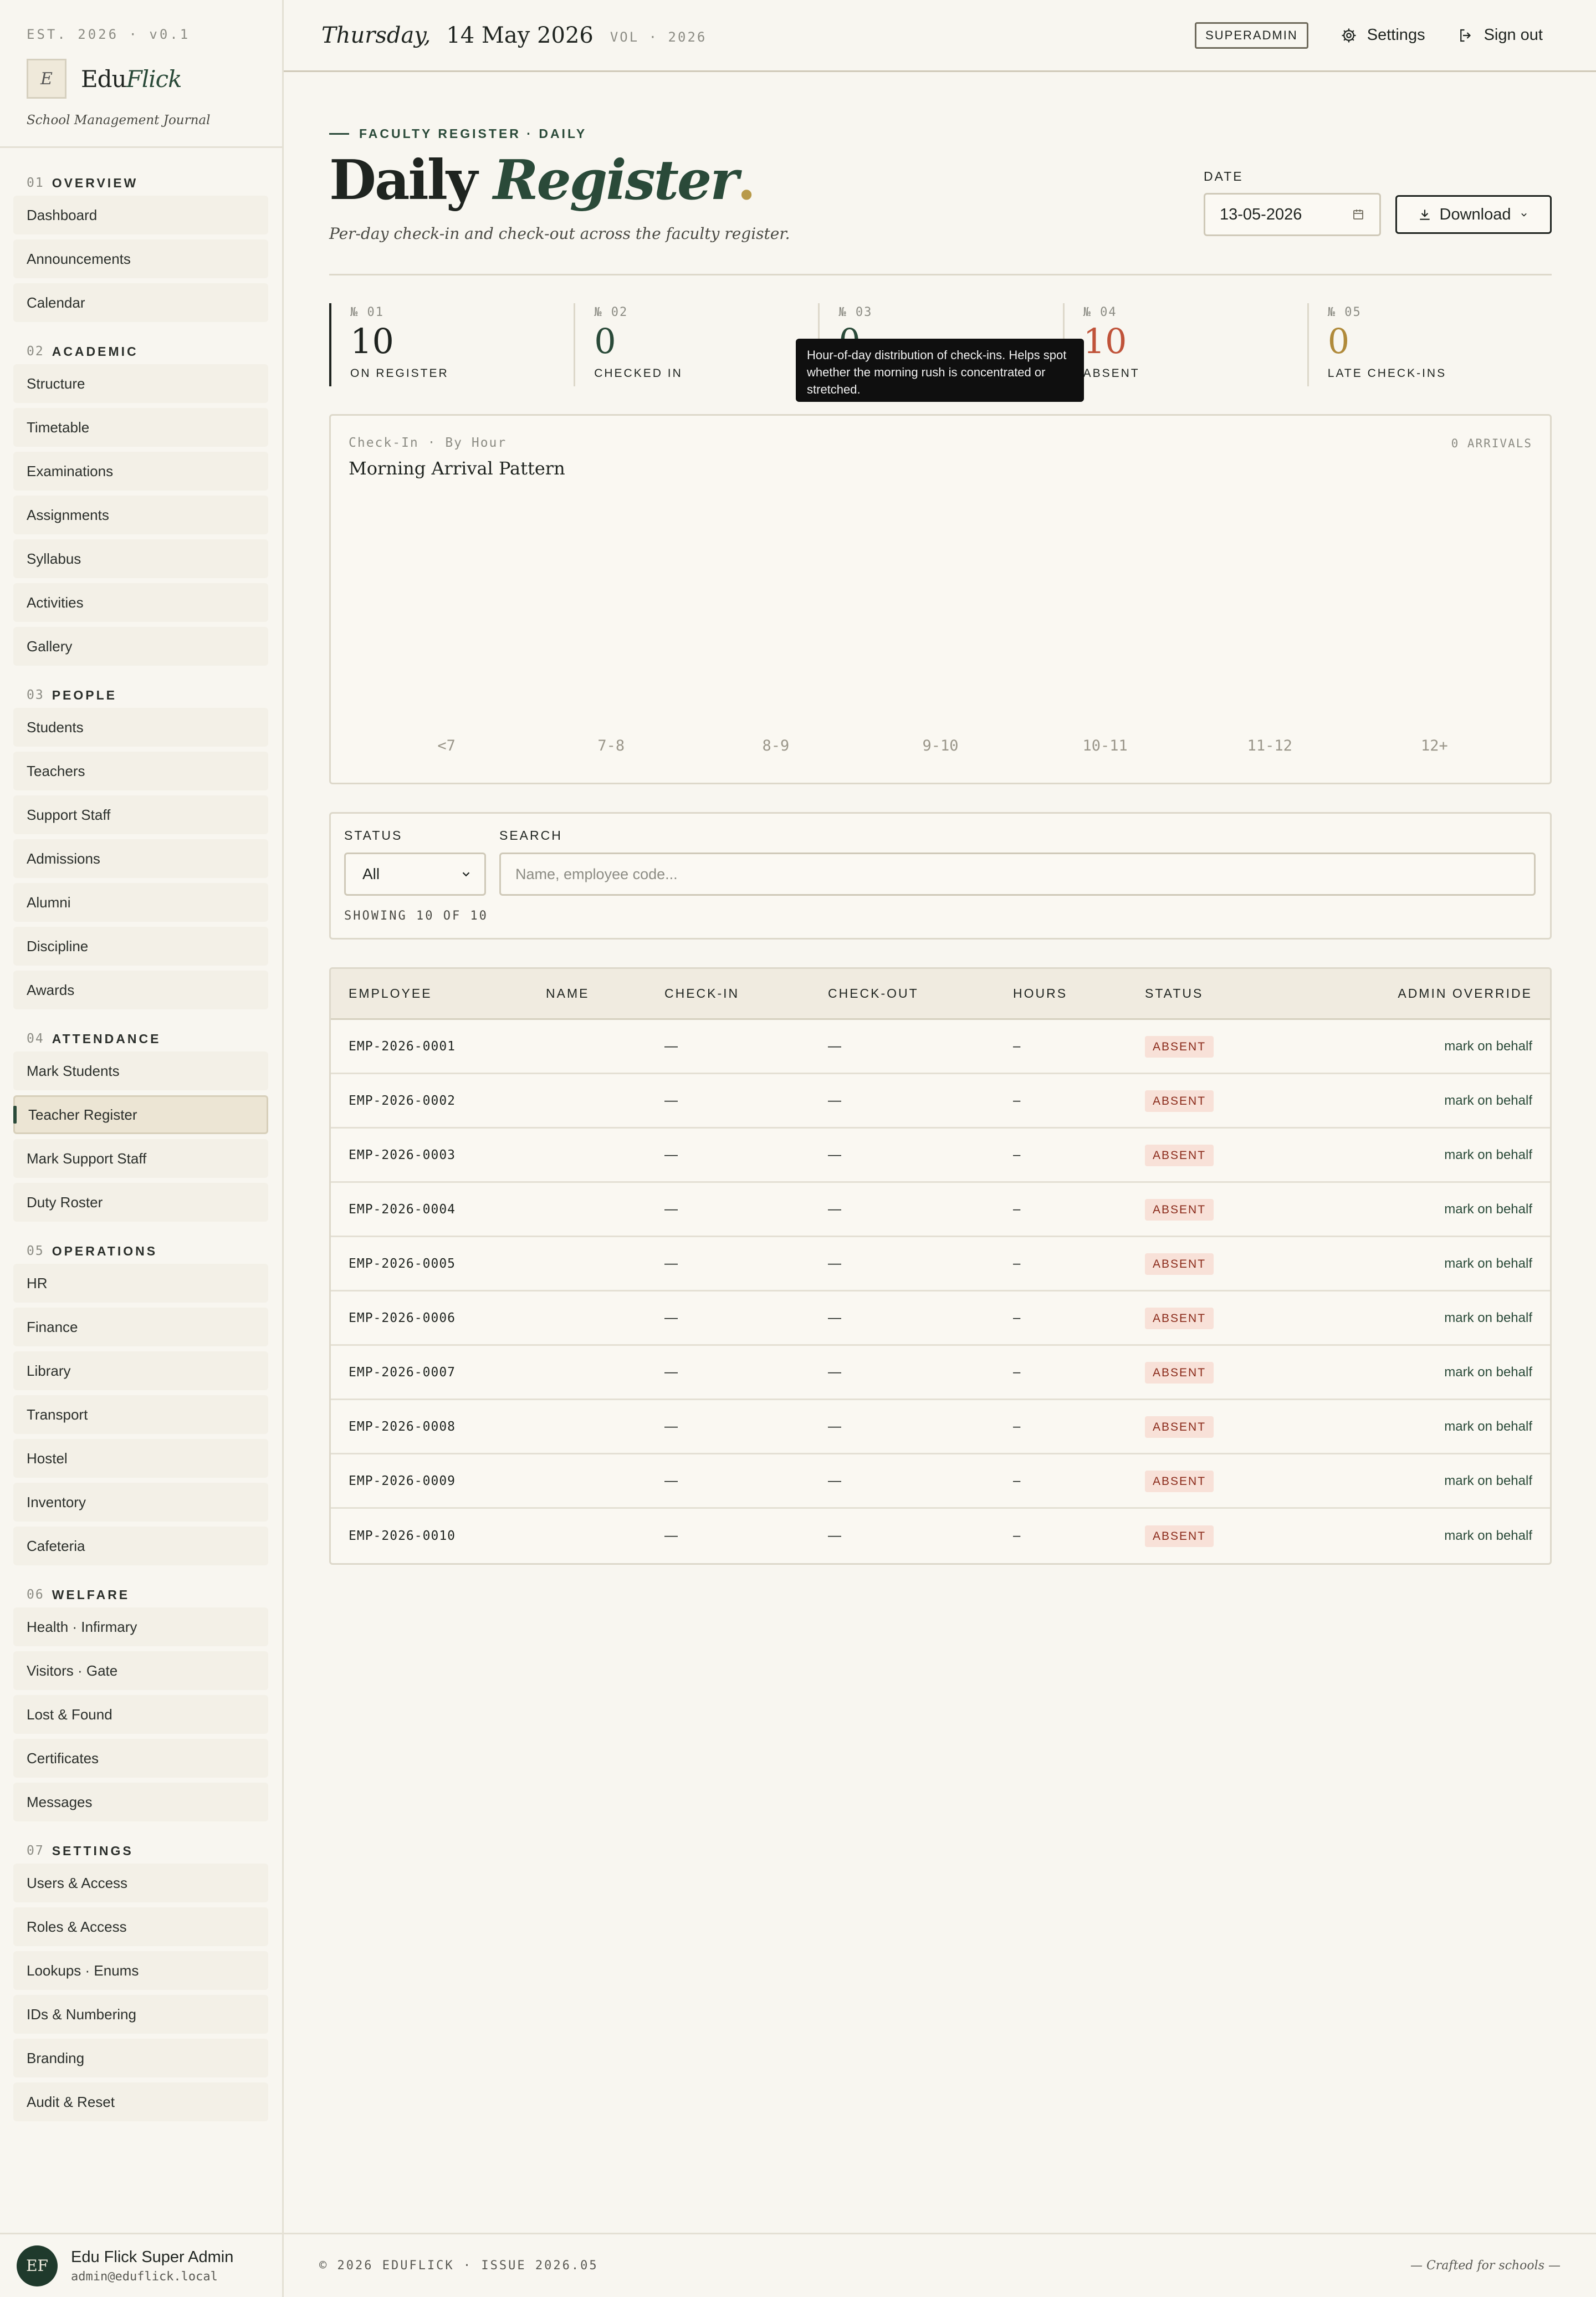 Image resolution: width=1596 pixels, height=2297 pixels. What do you see at coordinates (451, 345) in the screenshot?
I see `kpi-card: № 01 10 ON REGISTER` at bounding box center [451, 345].